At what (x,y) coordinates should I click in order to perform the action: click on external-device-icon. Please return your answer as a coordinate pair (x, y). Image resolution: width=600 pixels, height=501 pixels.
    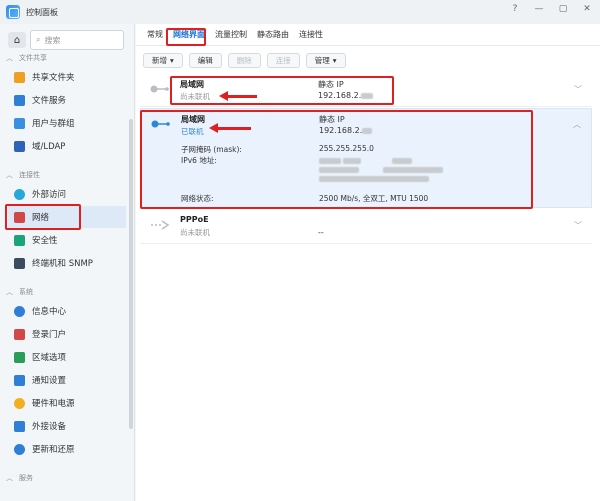
    Looking at the image, I should click on (19, 426).